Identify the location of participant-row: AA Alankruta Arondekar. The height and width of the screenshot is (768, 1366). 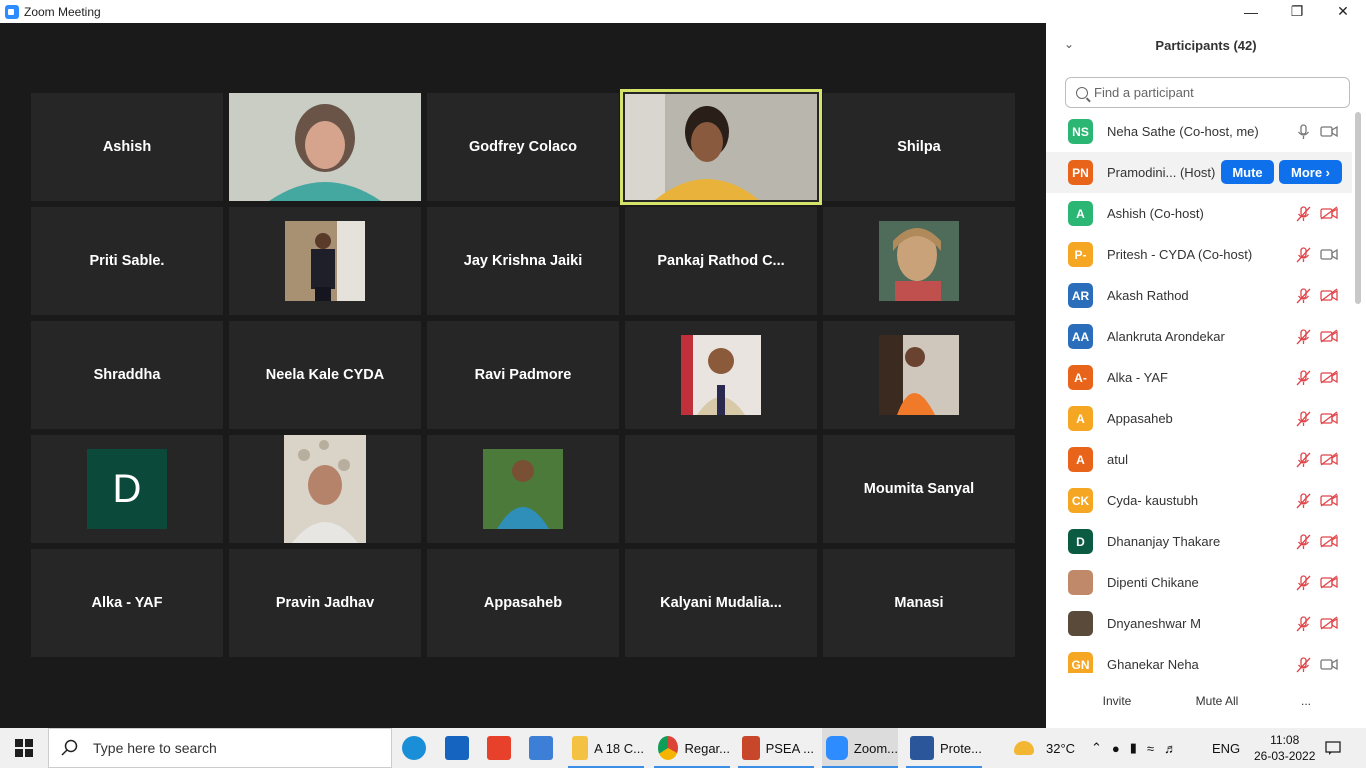
(1199, 336).